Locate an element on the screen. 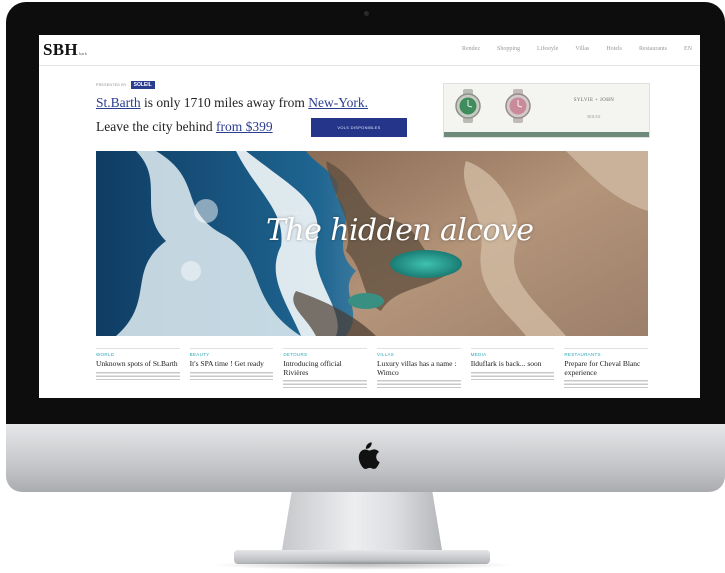 This screenshot has width=725, height=573. article-category: BEAUTY is located at coordinates (232, 354).